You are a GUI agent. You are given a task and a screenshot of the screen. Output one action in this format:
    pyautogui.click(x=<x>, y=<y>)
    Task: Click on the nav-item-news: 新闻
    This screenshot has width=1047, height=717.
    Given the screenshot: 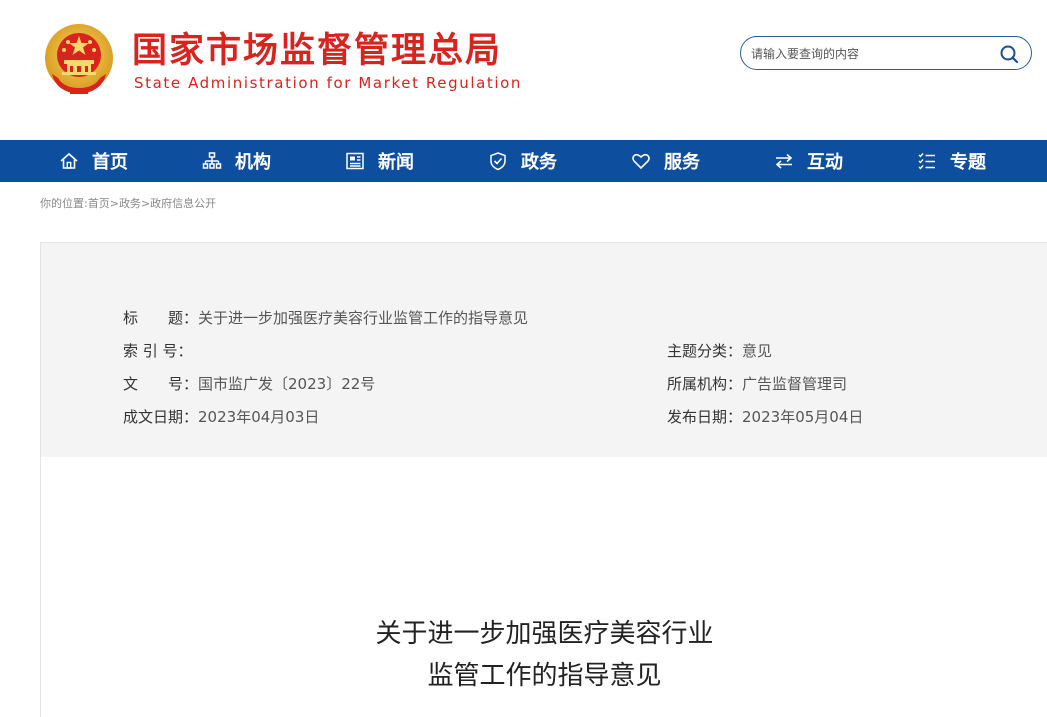 What is the action you would take?
    pyautogui.click(x=357, y=161)
    